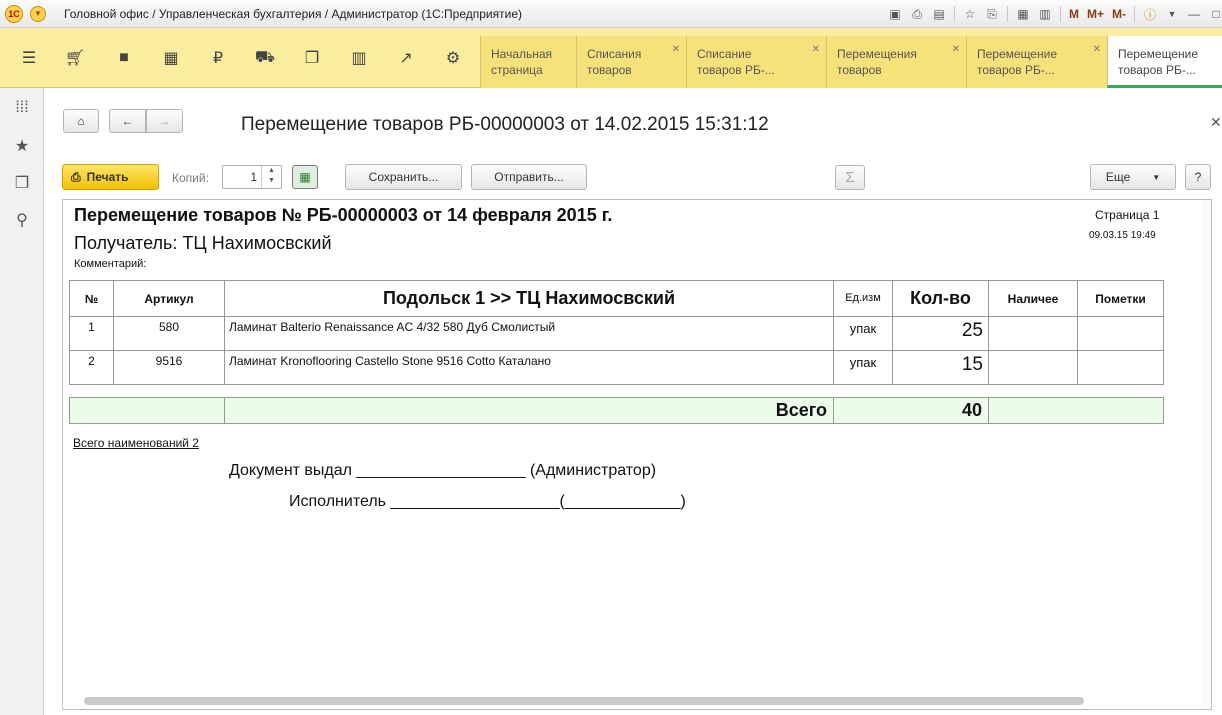 The height and width of the screenshot is (715, 1222). Describe the element at coordinates (940, 367) in the screenshot. I see `row2-qty: 15` at that location.